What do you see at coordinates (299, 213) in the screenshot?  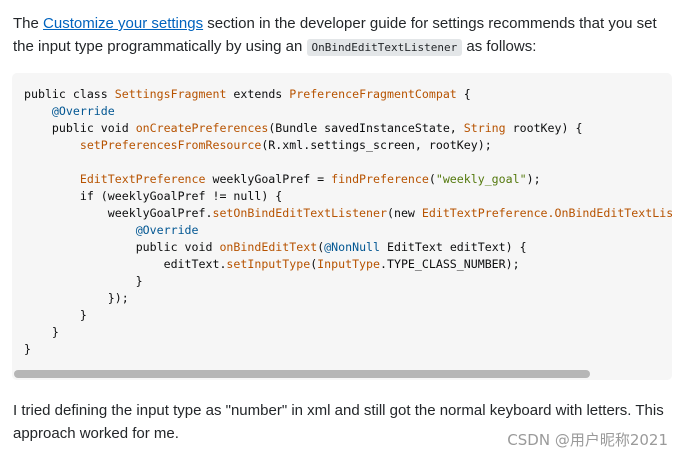 I see `code-token: setOnBindEditTextListener` at bounding box center [299, 213].